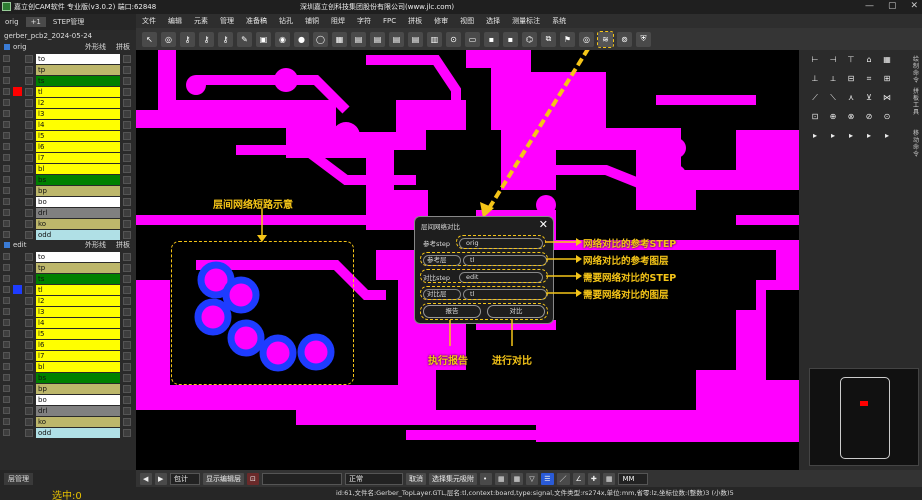  I want to click on menu-item-5: 钻孔, so click(286, 21).